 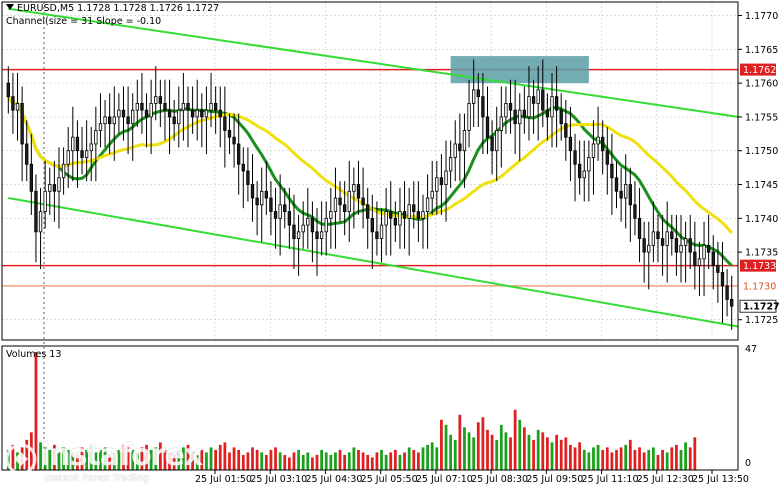 I want to click on x-tick-label: 25 Jul 11:10, so click(x=610, y=479).